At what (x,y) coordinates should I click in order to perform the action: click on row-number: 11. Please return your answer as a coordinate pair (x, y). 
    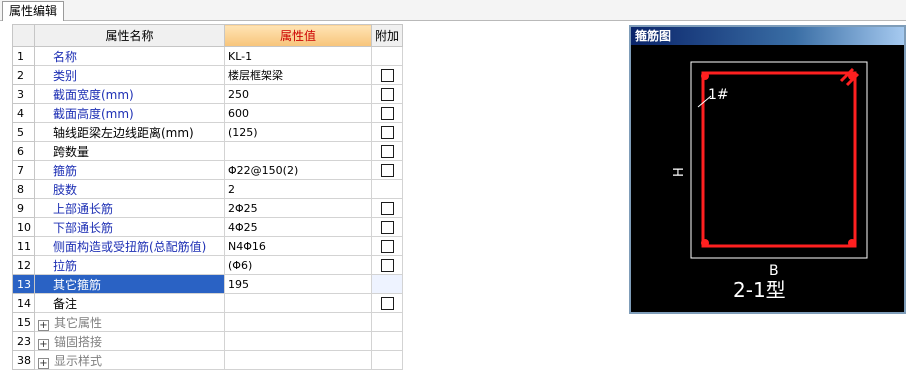
    Looking at the image, I should click on (23, 246).